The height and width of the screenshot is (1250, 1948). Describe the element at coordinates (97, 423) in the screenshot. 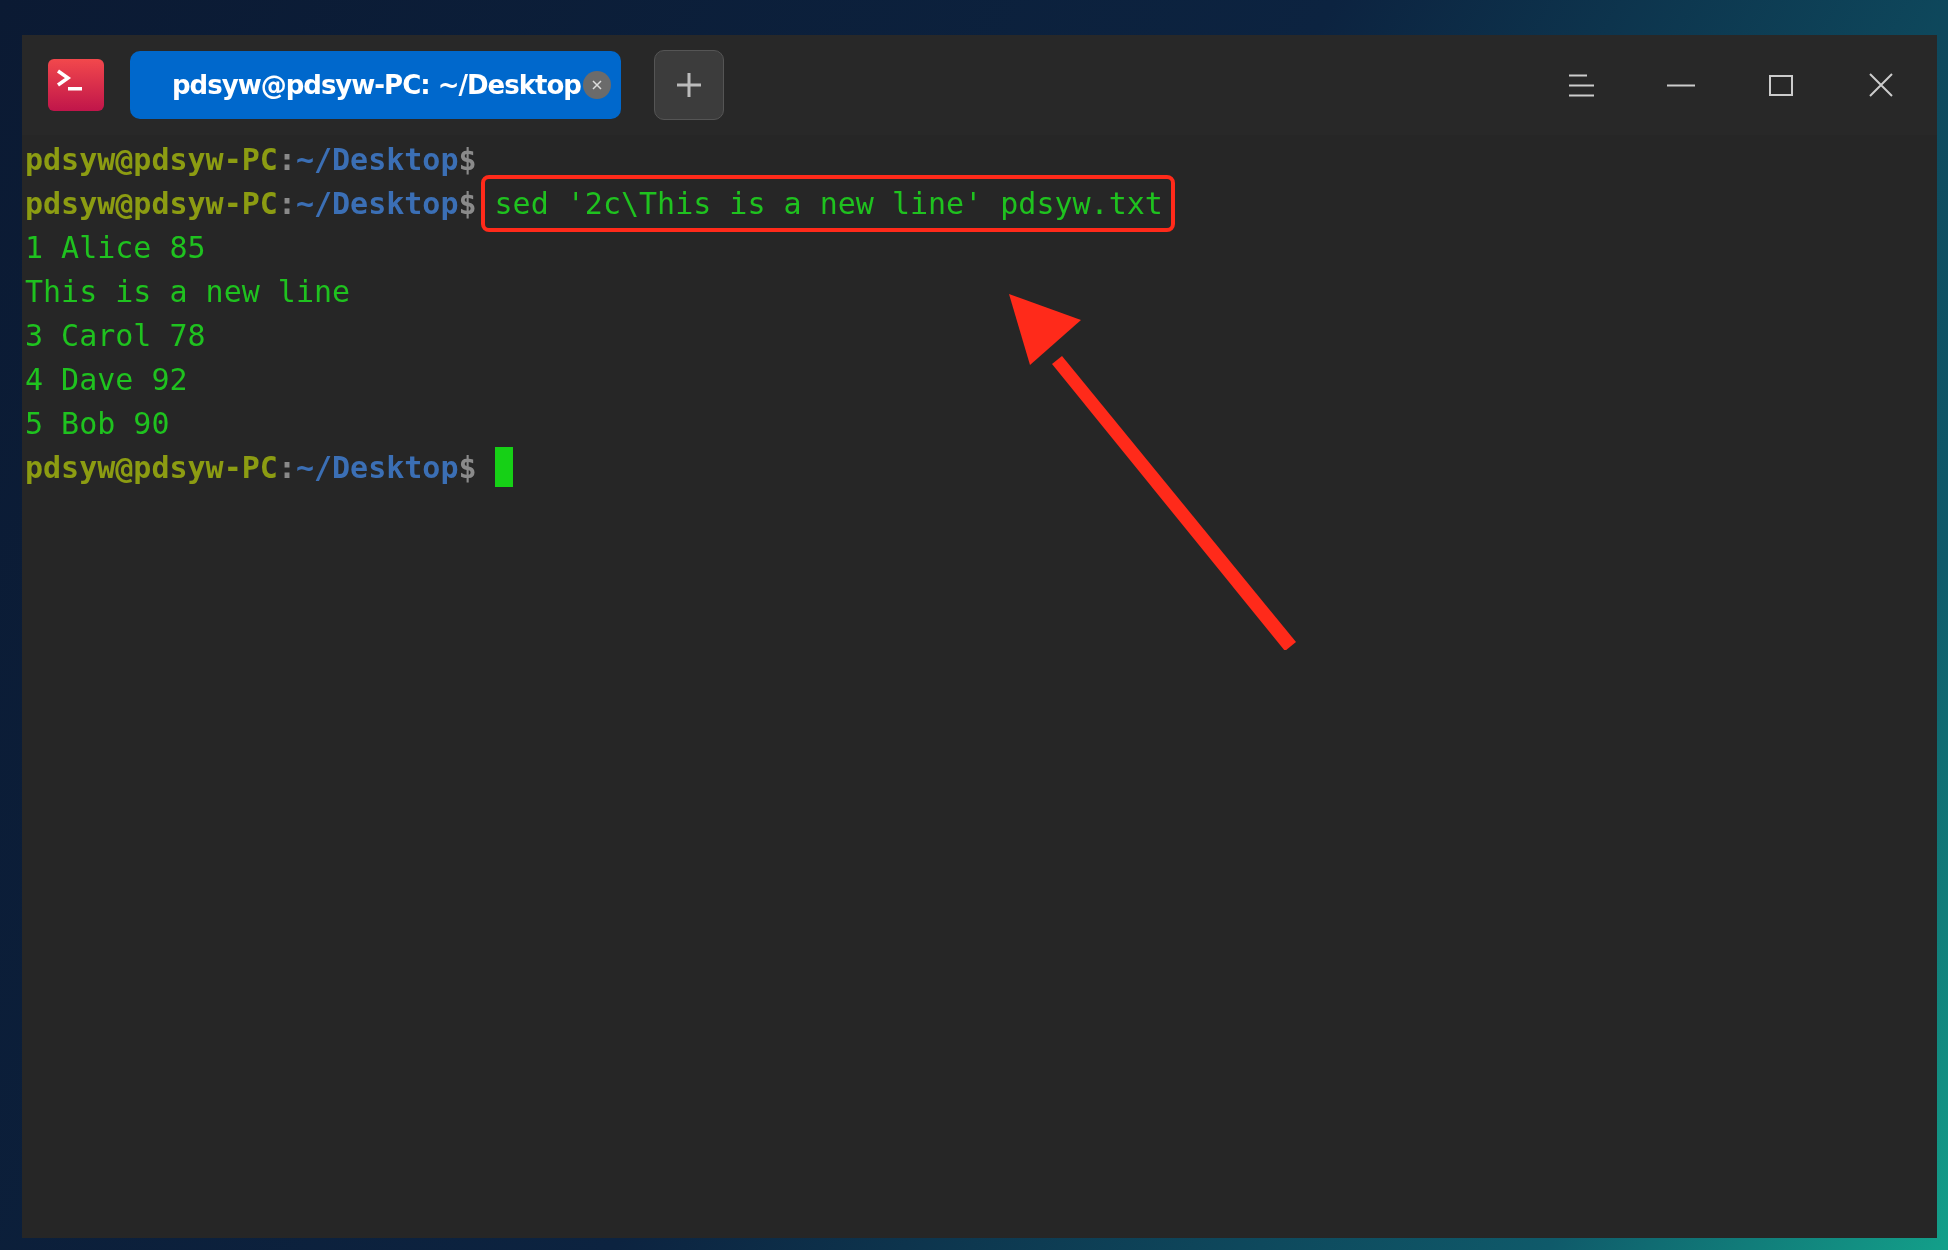

I see `output-line: 5 Bob 90` at that location.